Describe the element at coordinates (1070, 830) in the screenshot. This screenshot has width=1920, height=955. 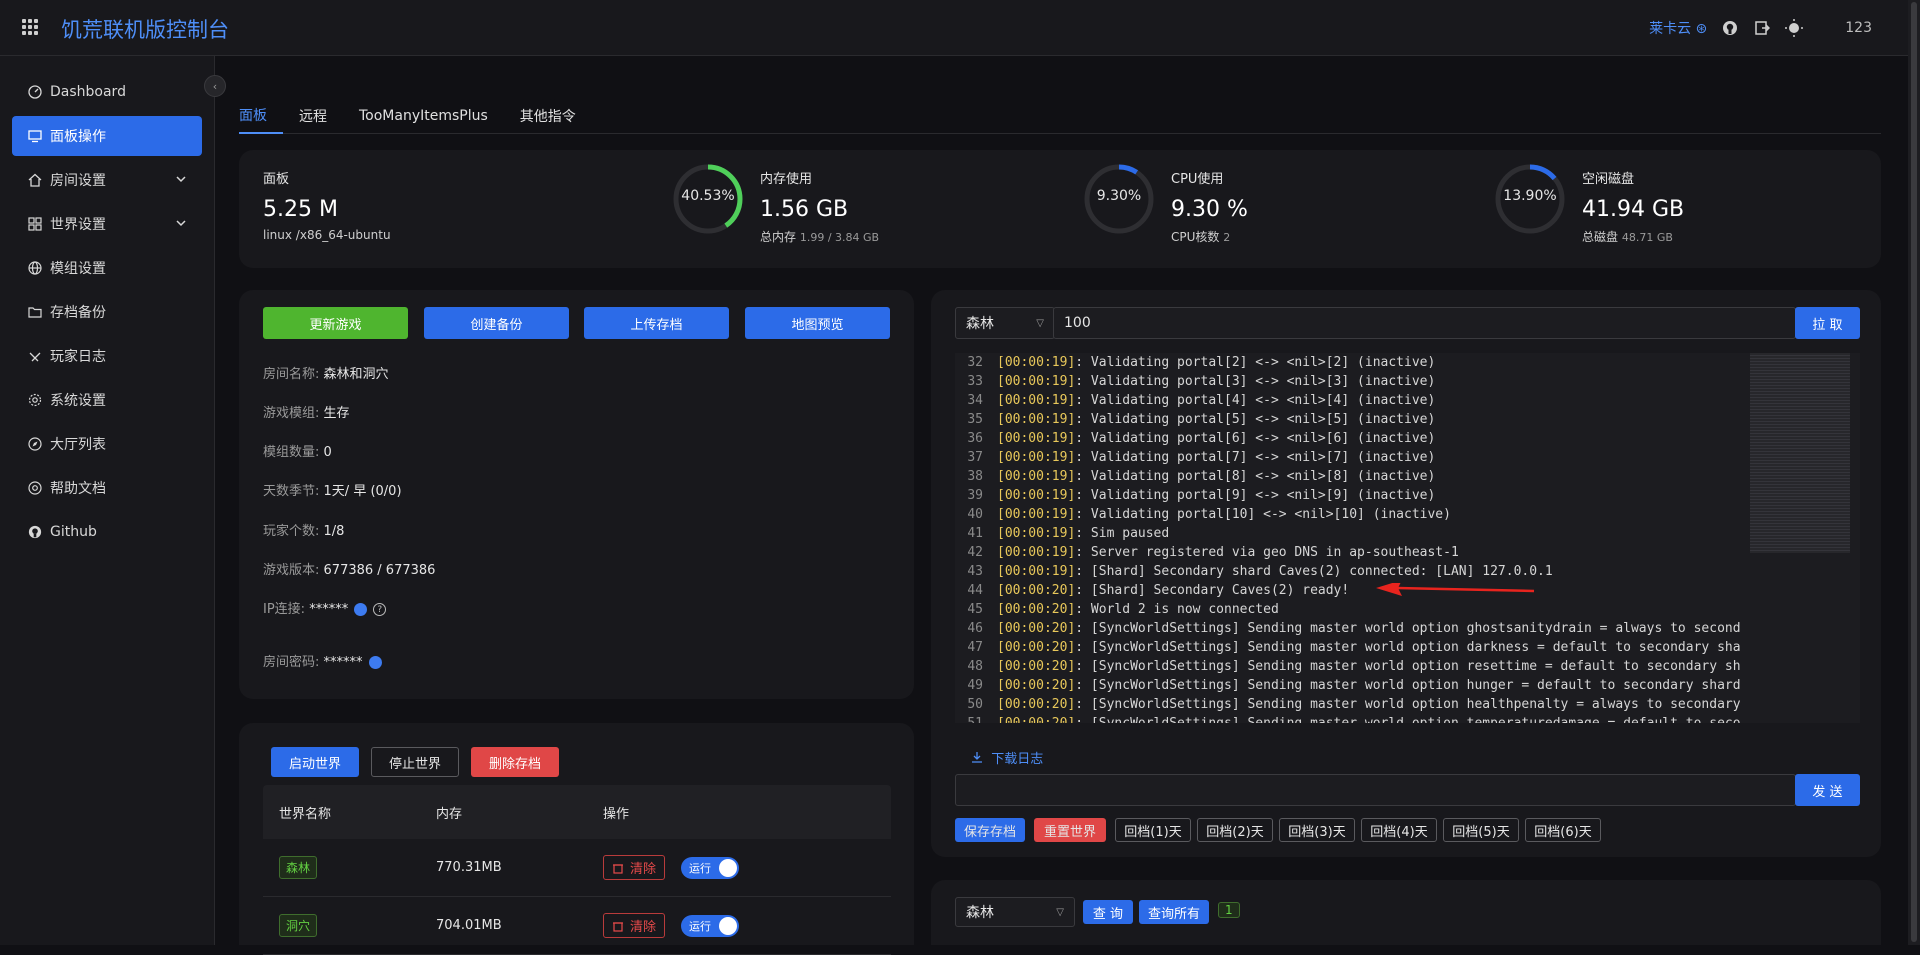
I see `reset-world-button: 重置世界` at that location.